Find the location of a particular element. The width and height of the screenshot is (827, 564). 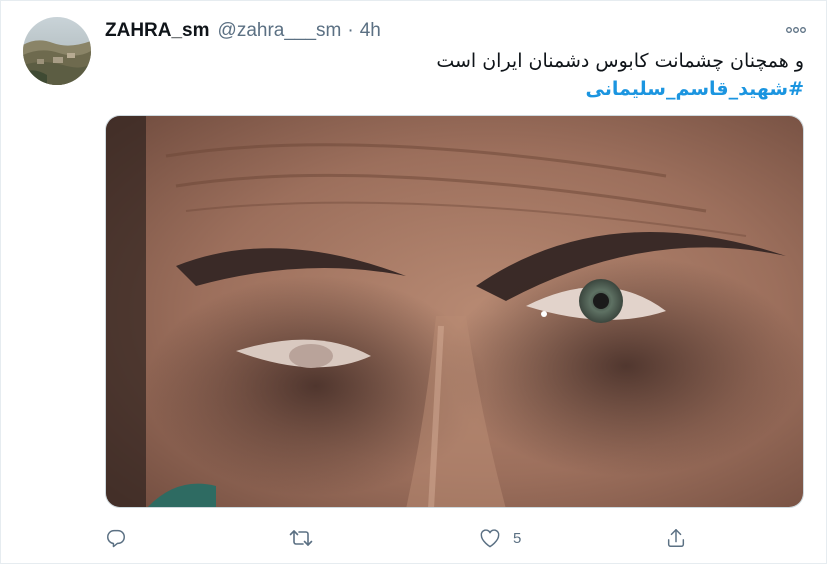

avatar-image is located at coordinates (57, 51).